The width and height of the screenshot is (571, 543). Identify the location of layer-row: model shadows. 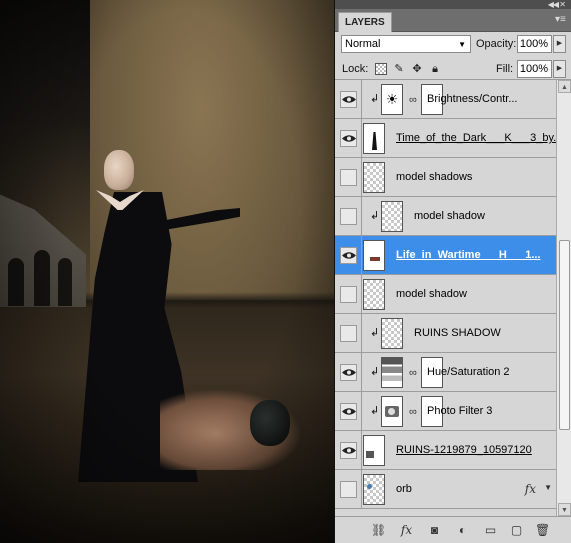
(445, 177).